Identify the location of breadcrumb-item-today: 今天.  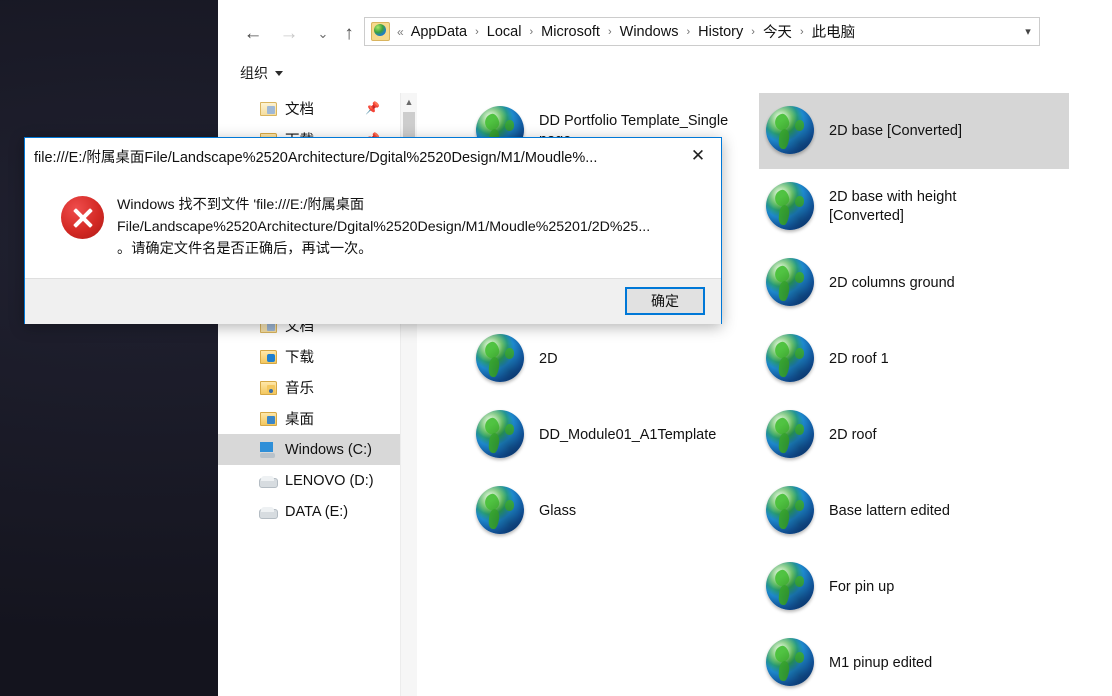
(777, 31).